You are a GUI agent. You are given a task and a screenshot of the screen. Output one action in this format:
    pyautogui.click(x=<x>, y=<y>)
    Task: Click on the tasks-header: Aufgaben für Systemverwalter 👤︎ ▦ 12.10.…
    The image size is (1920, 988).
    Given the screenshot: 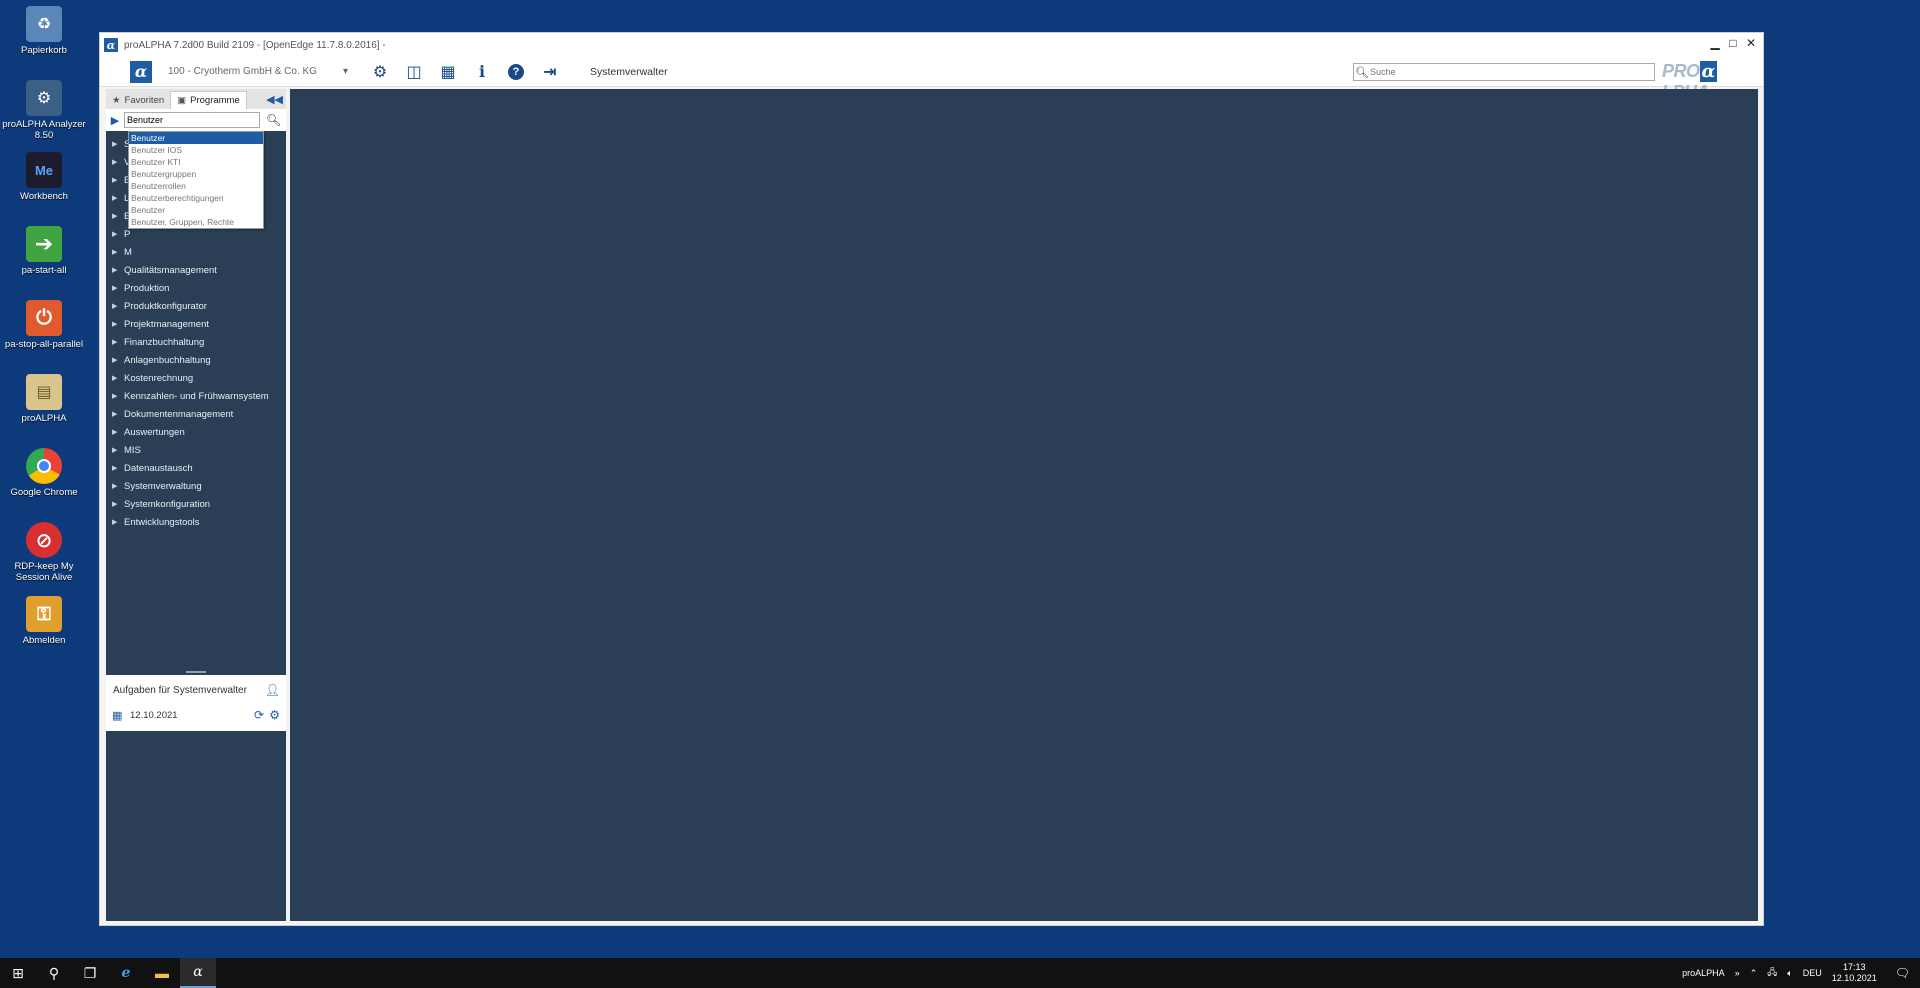 What is the action you would take?
    pyautogui.click(x=196, y=703)
    